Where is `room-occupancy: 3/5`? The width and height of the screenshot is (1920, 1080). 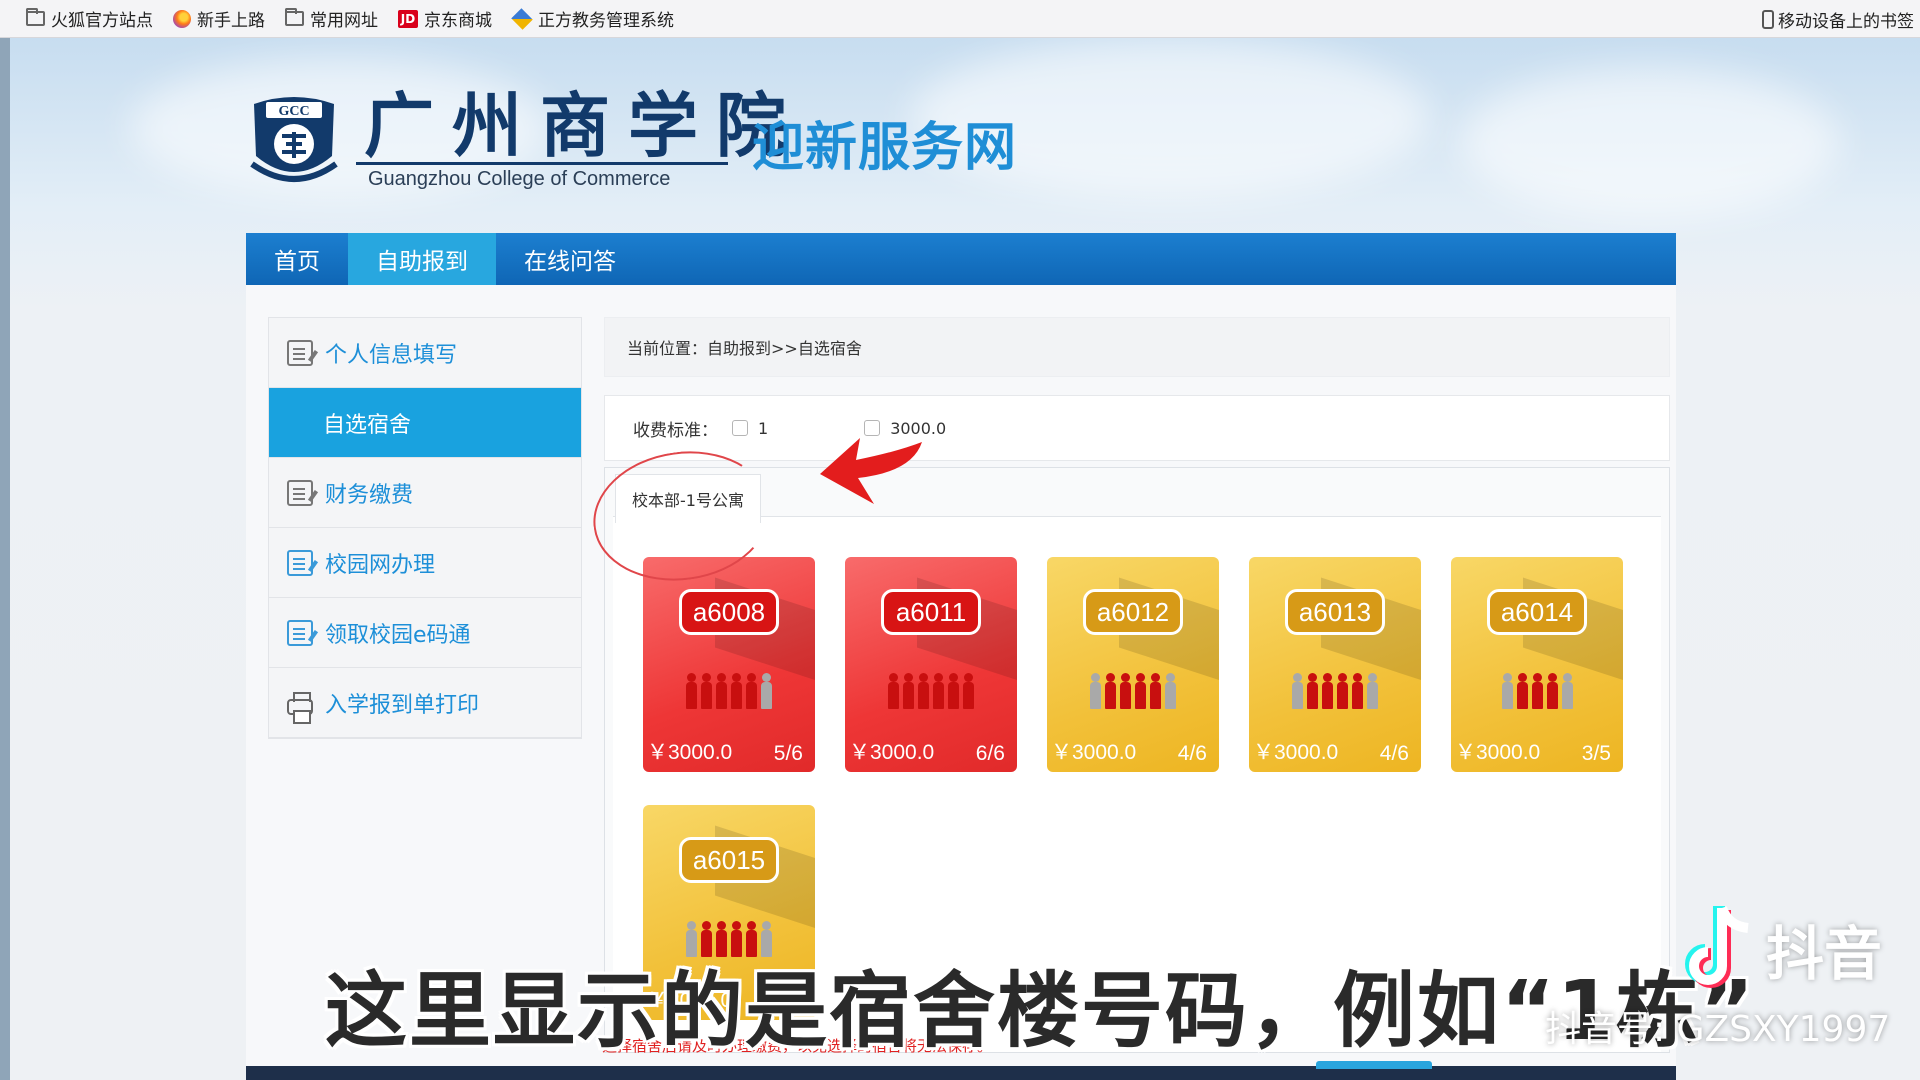
room-occupancy: 3/5 is located at coordinates (1596, 753).